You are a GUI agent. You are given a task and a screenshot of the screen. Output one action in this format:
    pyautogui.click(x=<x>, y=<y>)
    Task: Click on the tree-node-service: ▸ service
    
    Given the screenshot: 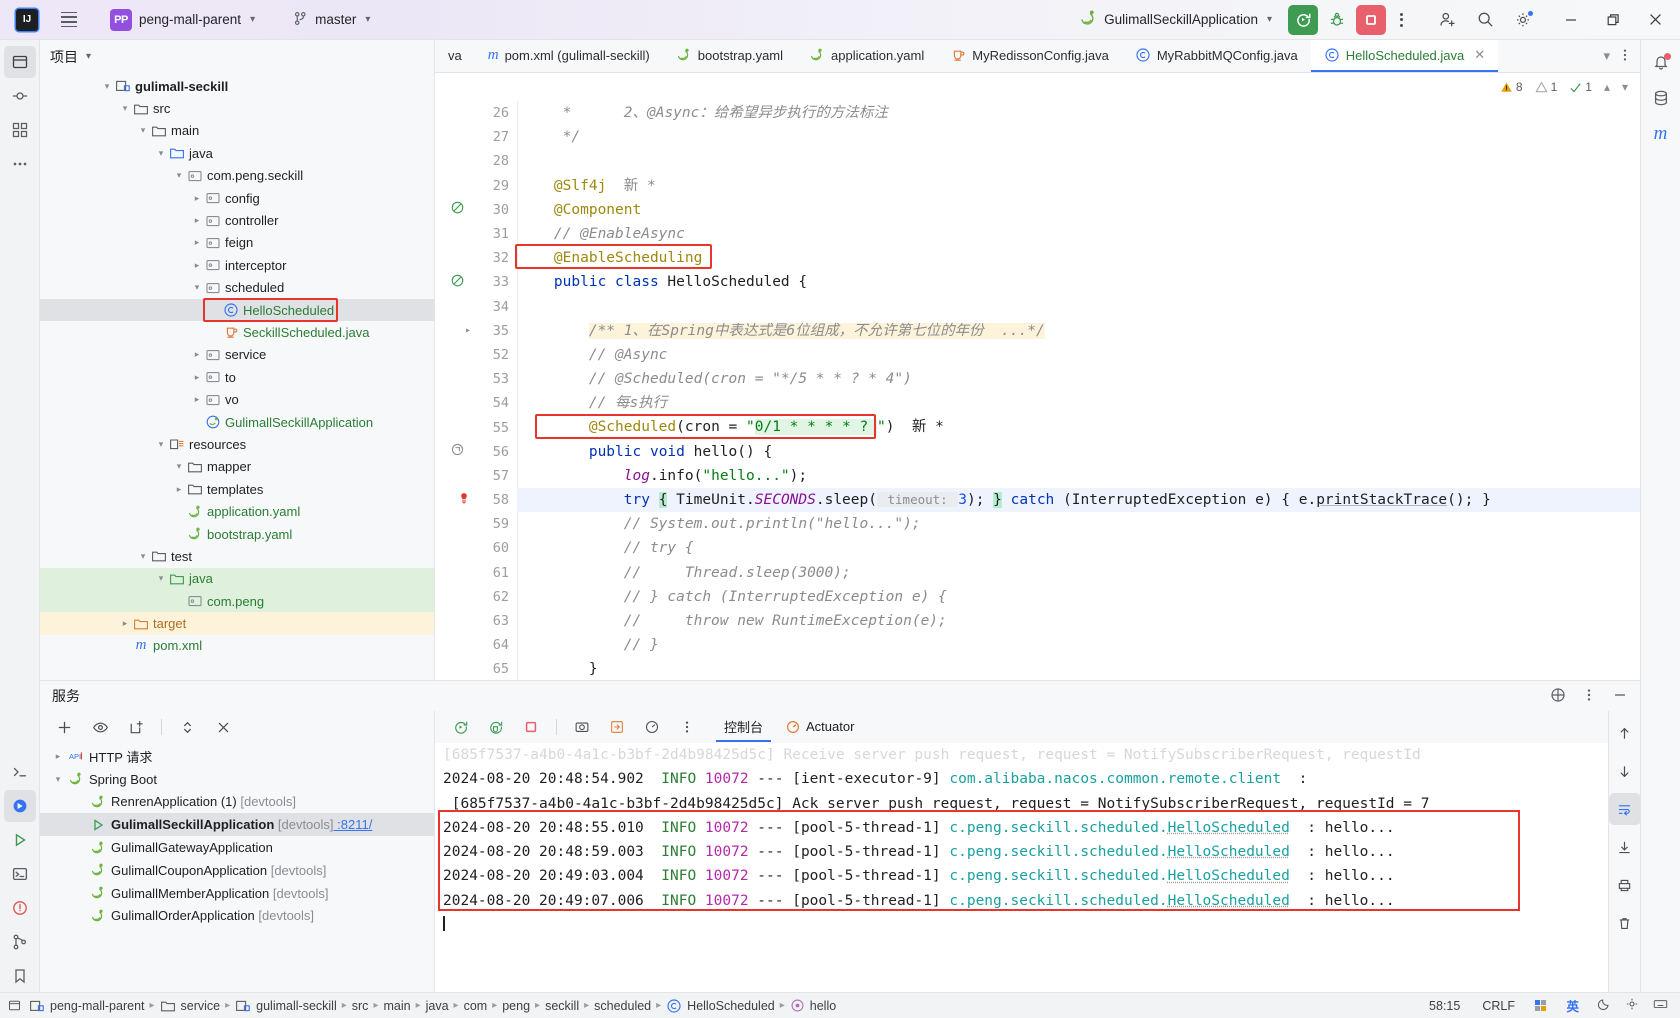 What is the action you would take?
    pyautogui.click(x=237, y=355)
    